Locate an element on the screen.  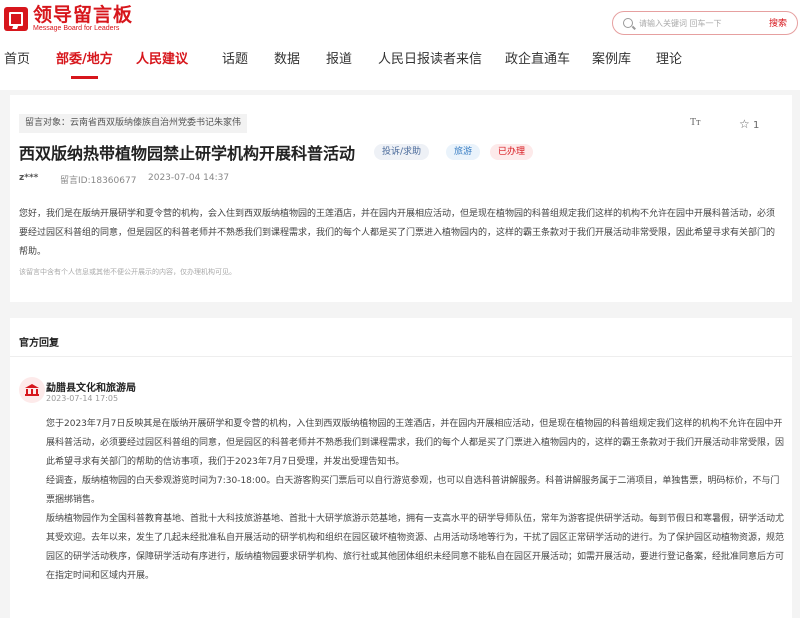
nav-reports: 报道 is located at coordinates (339, 57).